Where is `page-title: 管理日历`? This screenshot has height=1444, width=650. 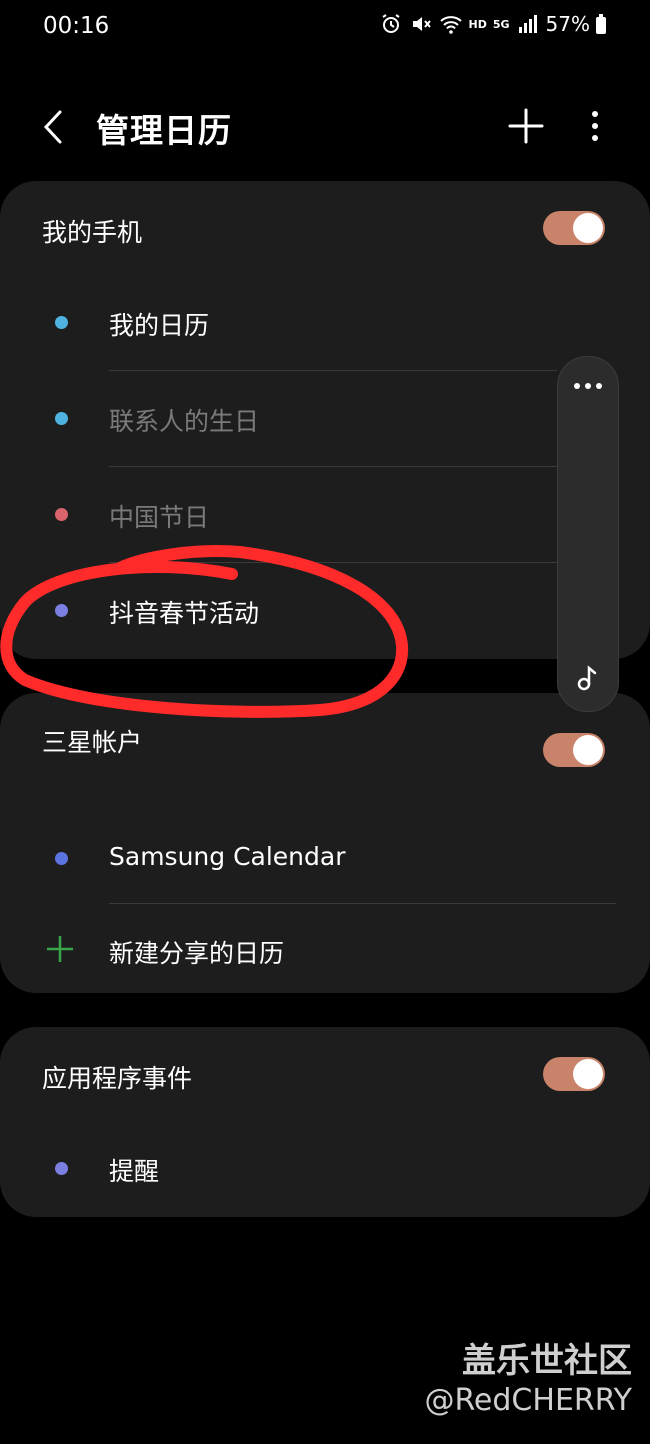 page-title: 管理日历 is located at coordinates (164, 130).